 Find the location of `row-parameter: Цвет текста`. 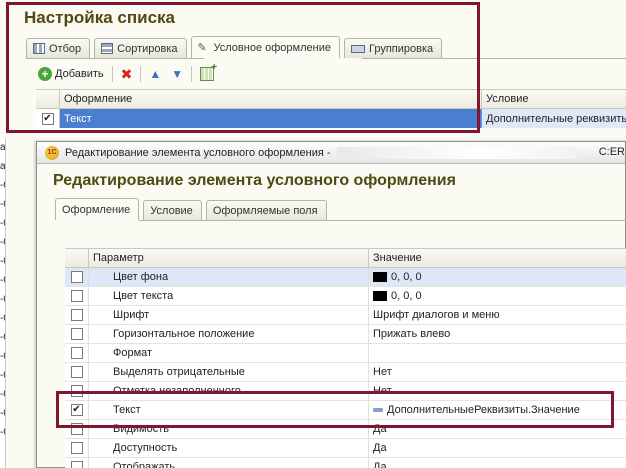

row-parameter: Цвет текста is located at coordinates (229, 296).